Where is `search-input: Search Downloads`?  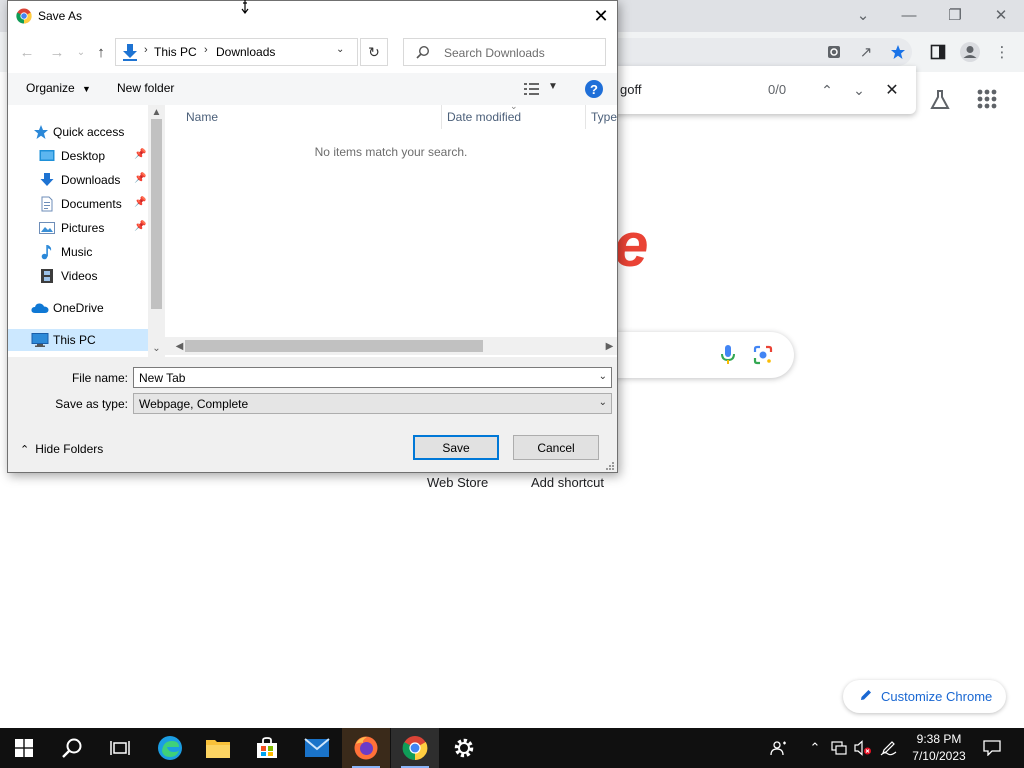 search-input: Search Downloads is located at coordinates (504, 52).